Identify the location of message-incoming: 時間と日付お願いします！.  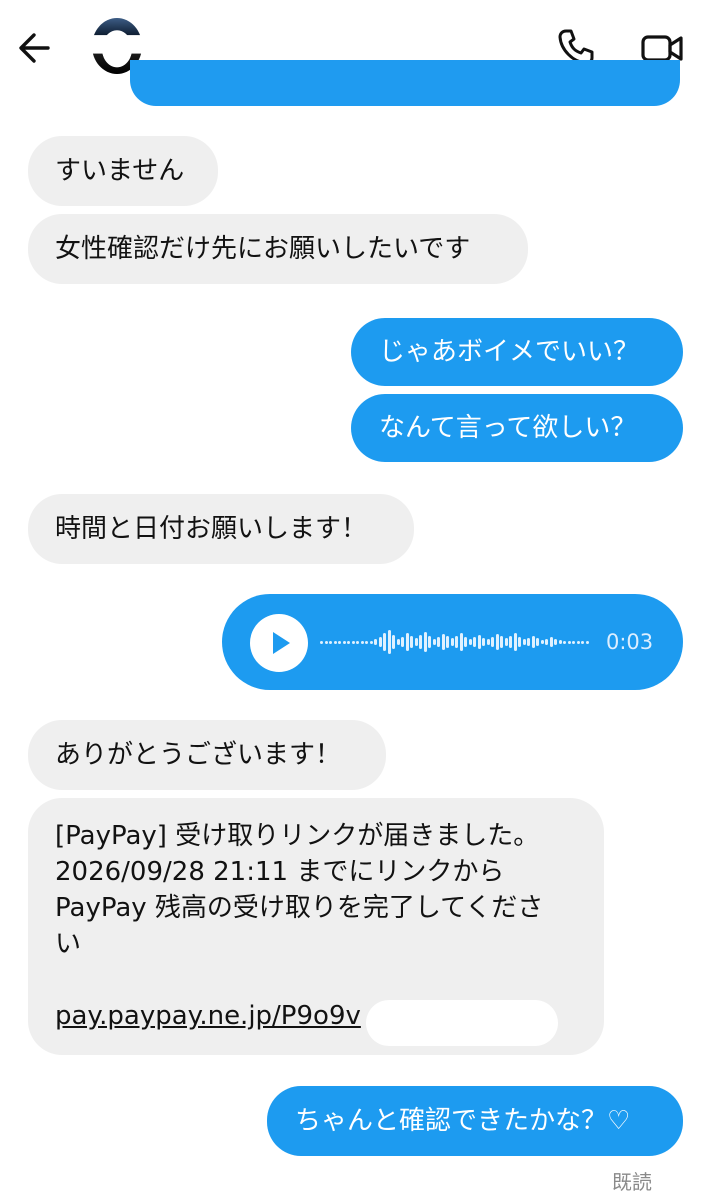
(221, 529).